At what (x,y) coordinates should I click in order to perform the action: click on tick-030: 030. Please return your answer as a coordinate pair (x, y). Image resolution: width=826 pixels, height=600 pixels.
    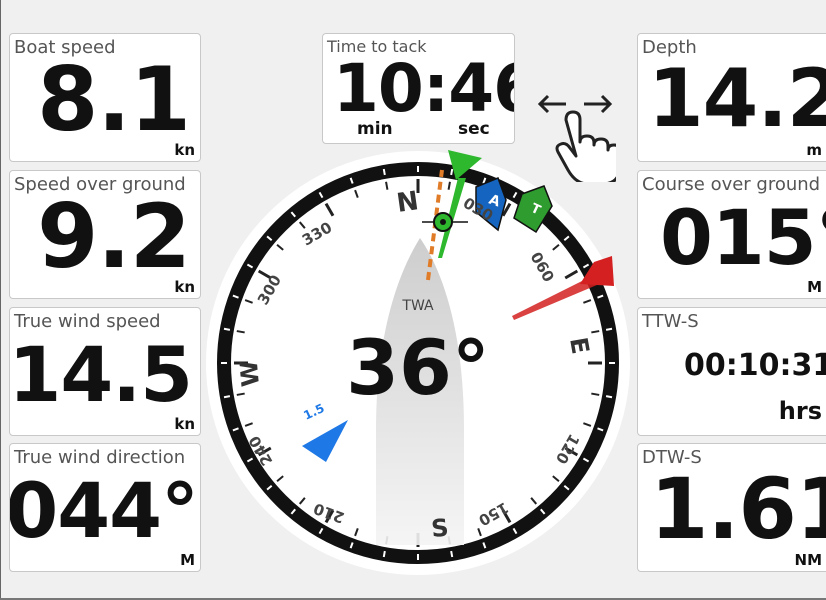
    Looking at the image, I should click on (478, 209).